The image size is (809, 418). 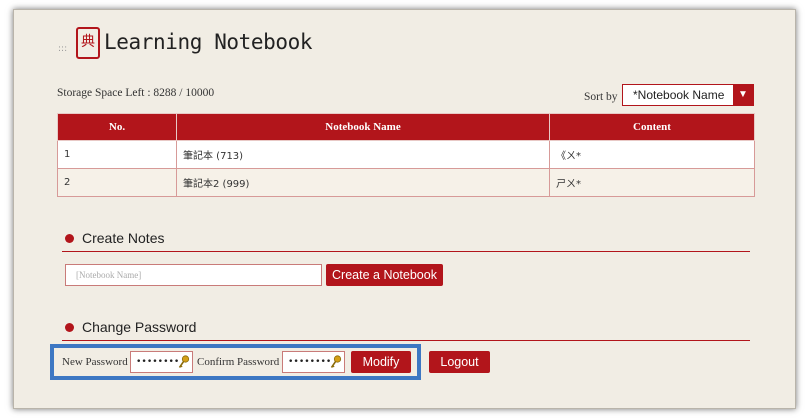 I want to click on chevron-down-icon: ▼, so click(x=743, y=95).